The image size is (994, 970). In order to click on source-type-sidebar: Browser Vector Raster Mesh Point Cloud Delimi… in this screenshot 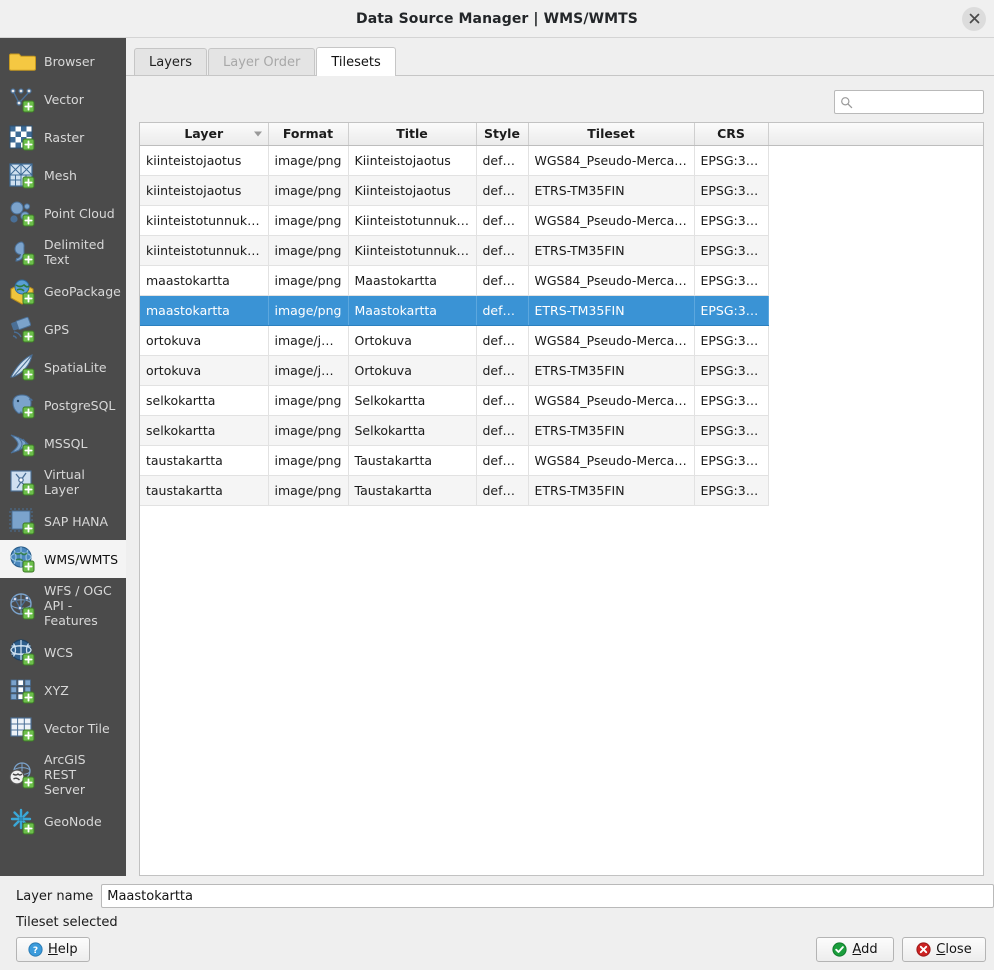, I will do `click(63, 457)`.